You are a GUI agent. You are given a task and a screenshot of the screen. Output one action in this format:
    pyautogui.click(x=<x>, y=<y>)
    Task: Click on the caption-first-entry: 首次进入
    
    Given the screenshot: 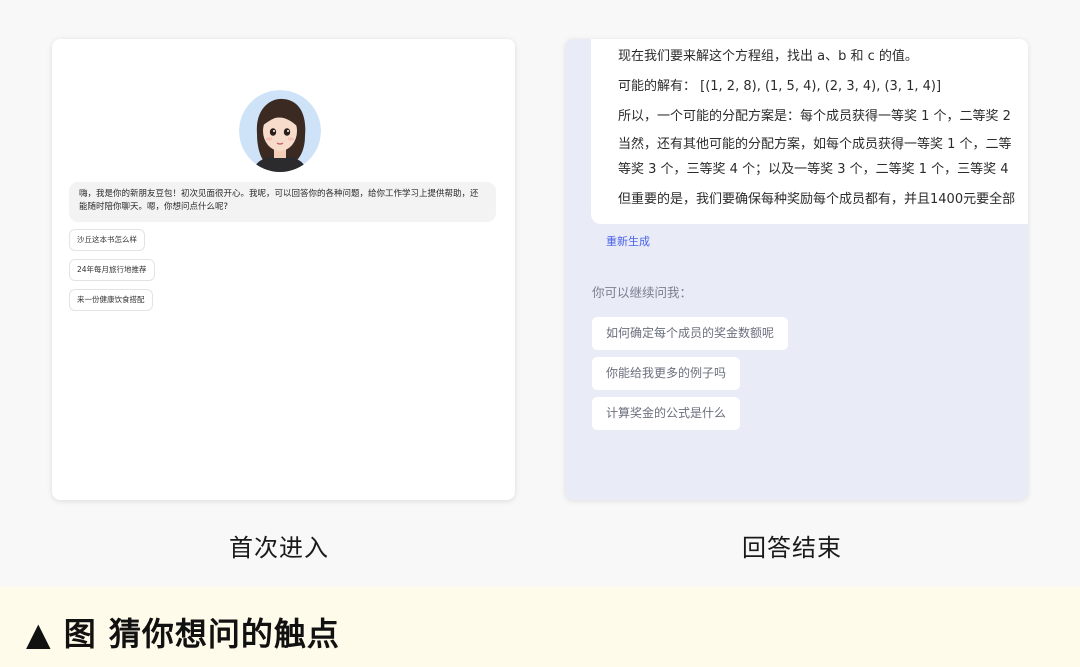 What is the action you would take?
    pyautogui.click(x=279, y=548)
    